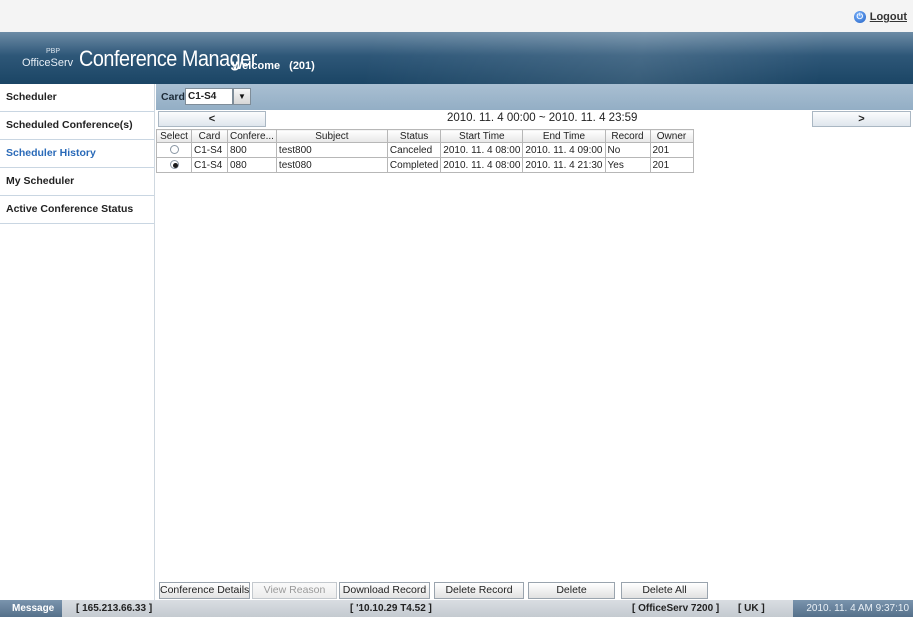 This screenshot has width=913, height=617. Describe the element at coordinates (209, 96) in the screenshot. I see `card-select: C1-S4` at that location.